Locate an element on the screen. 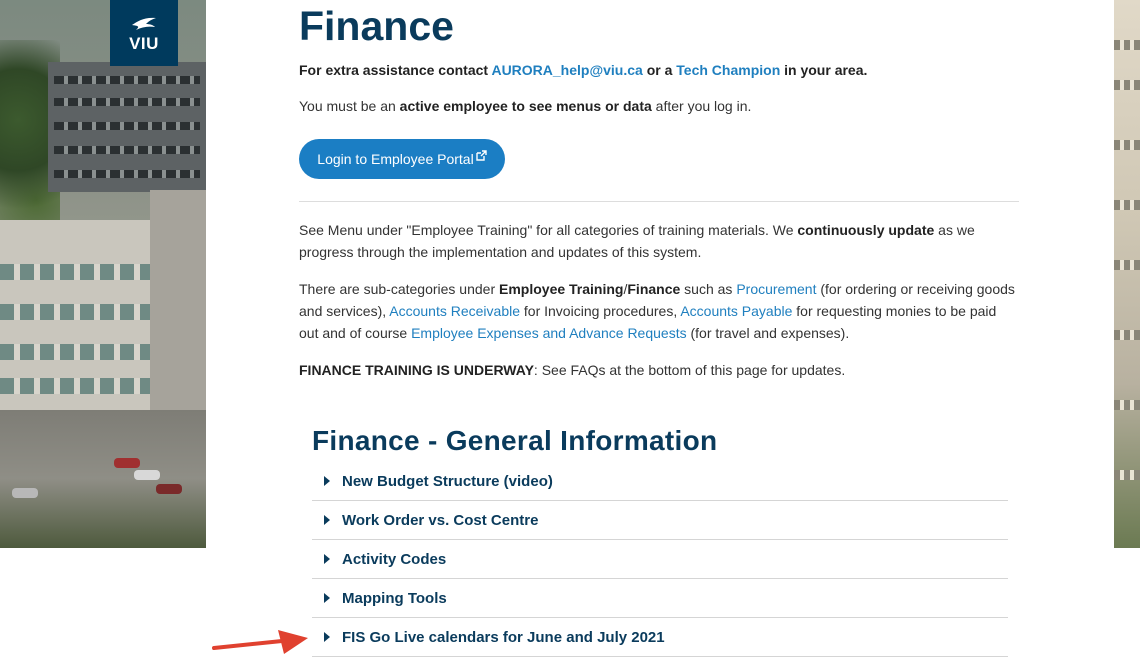  accordion-item-activity-codes: Activity Codes is located at coordinates (660, 559).